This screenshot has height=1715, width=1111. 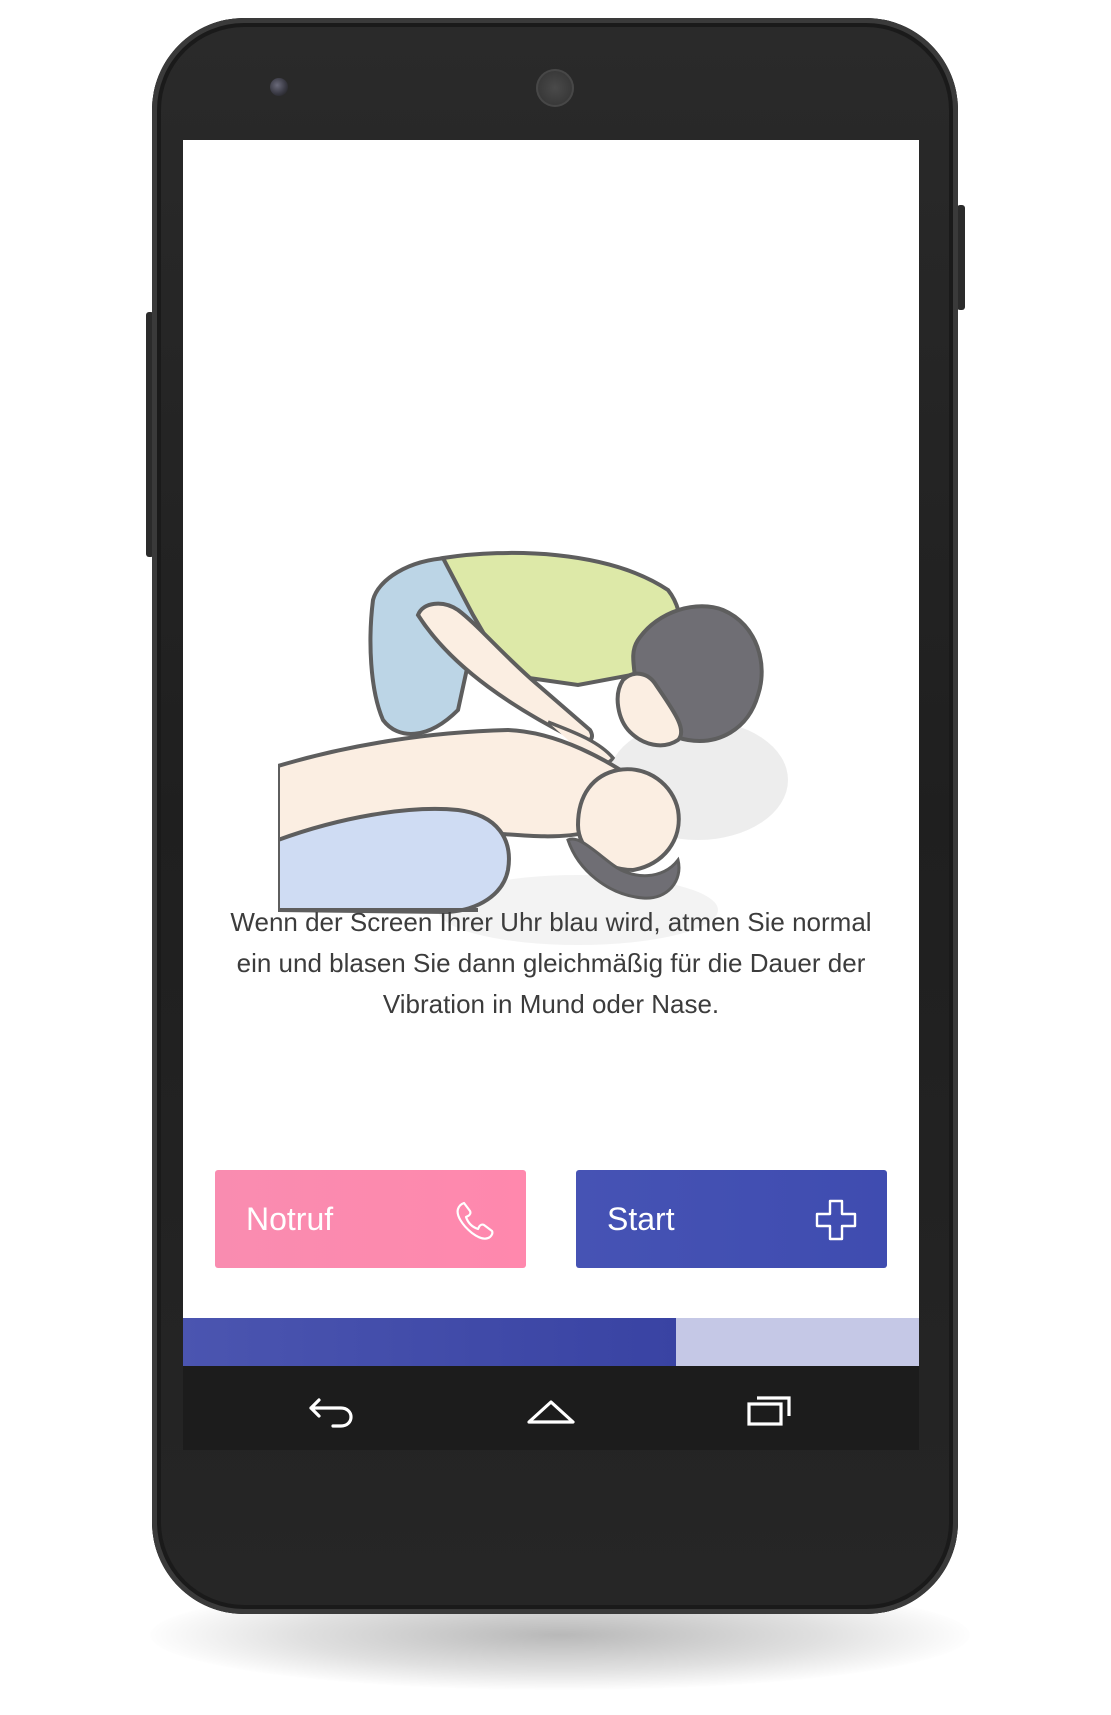 I want to click on phone-icon, so click(x=475, y=1220).